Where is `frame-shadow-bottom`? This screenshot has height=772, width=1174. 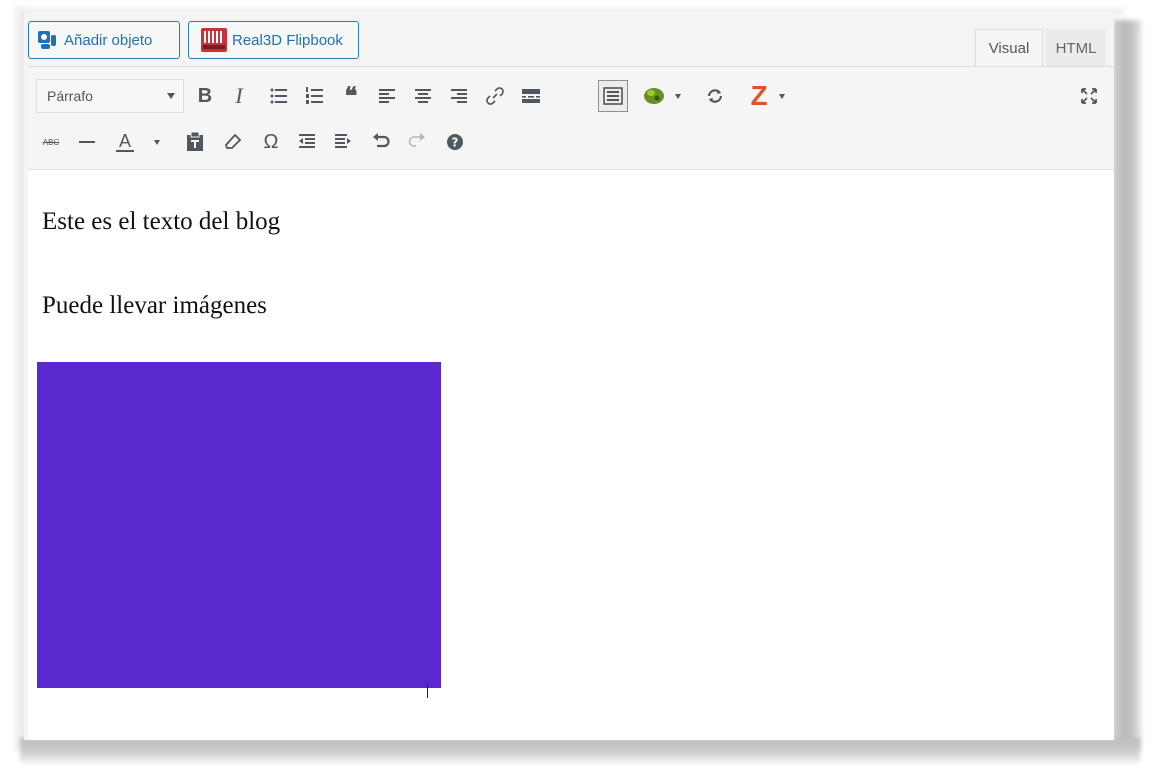
frame-shadow-bottom is located at coordinates (580, 751).